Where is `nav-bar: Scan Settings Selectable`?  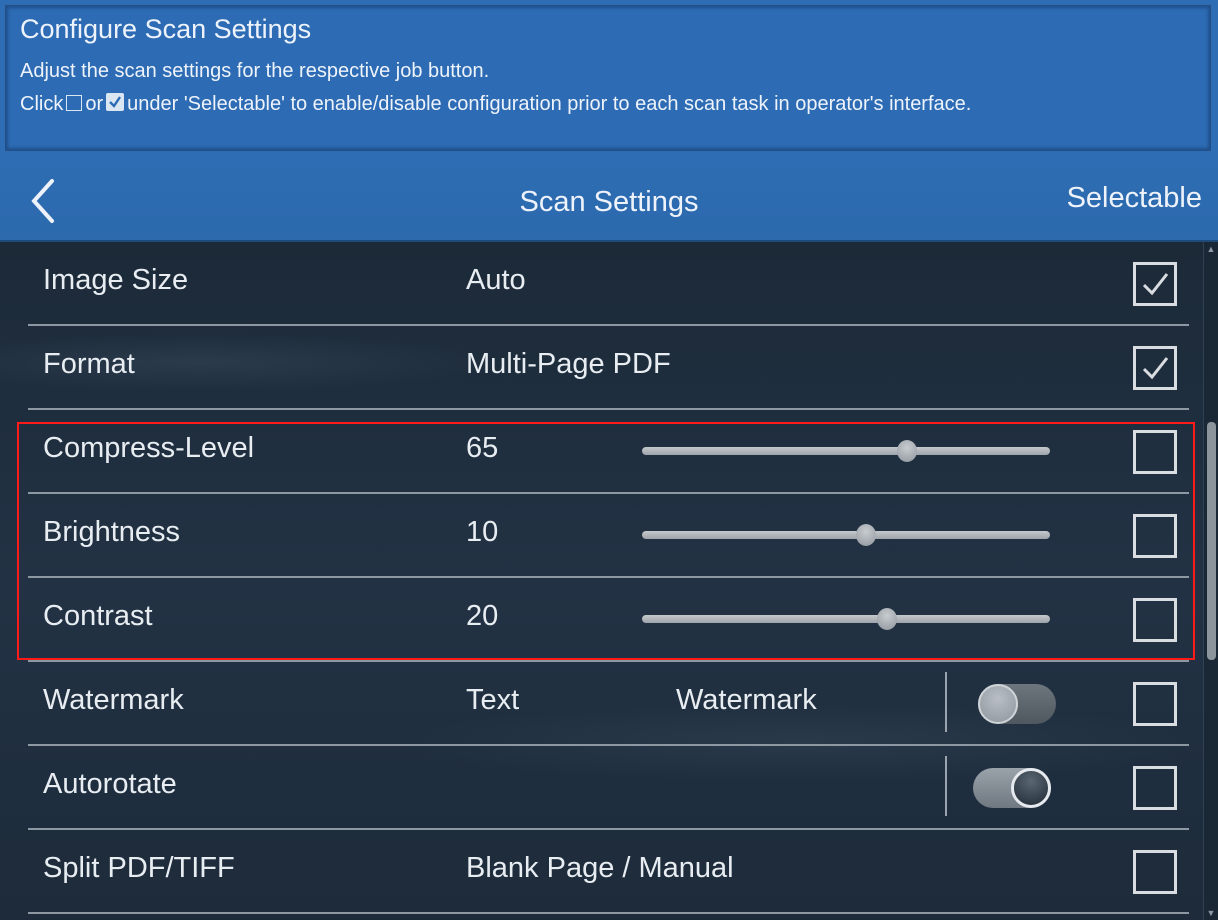 nav-bar: Scan Settings Selectable is located at coordinates (609, 201).